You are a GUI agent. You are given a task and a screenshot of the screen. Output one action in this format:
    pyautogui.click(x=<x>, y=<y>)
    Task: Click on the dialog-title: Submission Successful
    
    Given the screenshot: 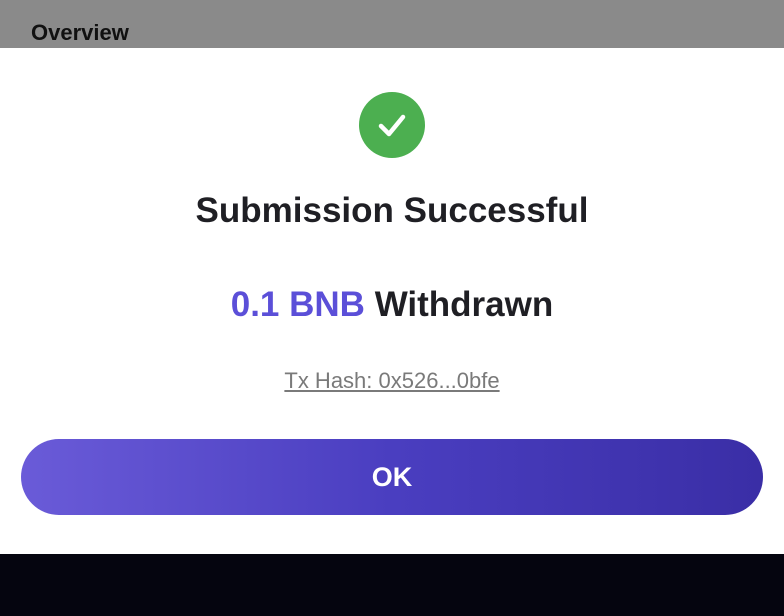 What is the action you would take?
    pyautogui.click(x=392, y=210)
    